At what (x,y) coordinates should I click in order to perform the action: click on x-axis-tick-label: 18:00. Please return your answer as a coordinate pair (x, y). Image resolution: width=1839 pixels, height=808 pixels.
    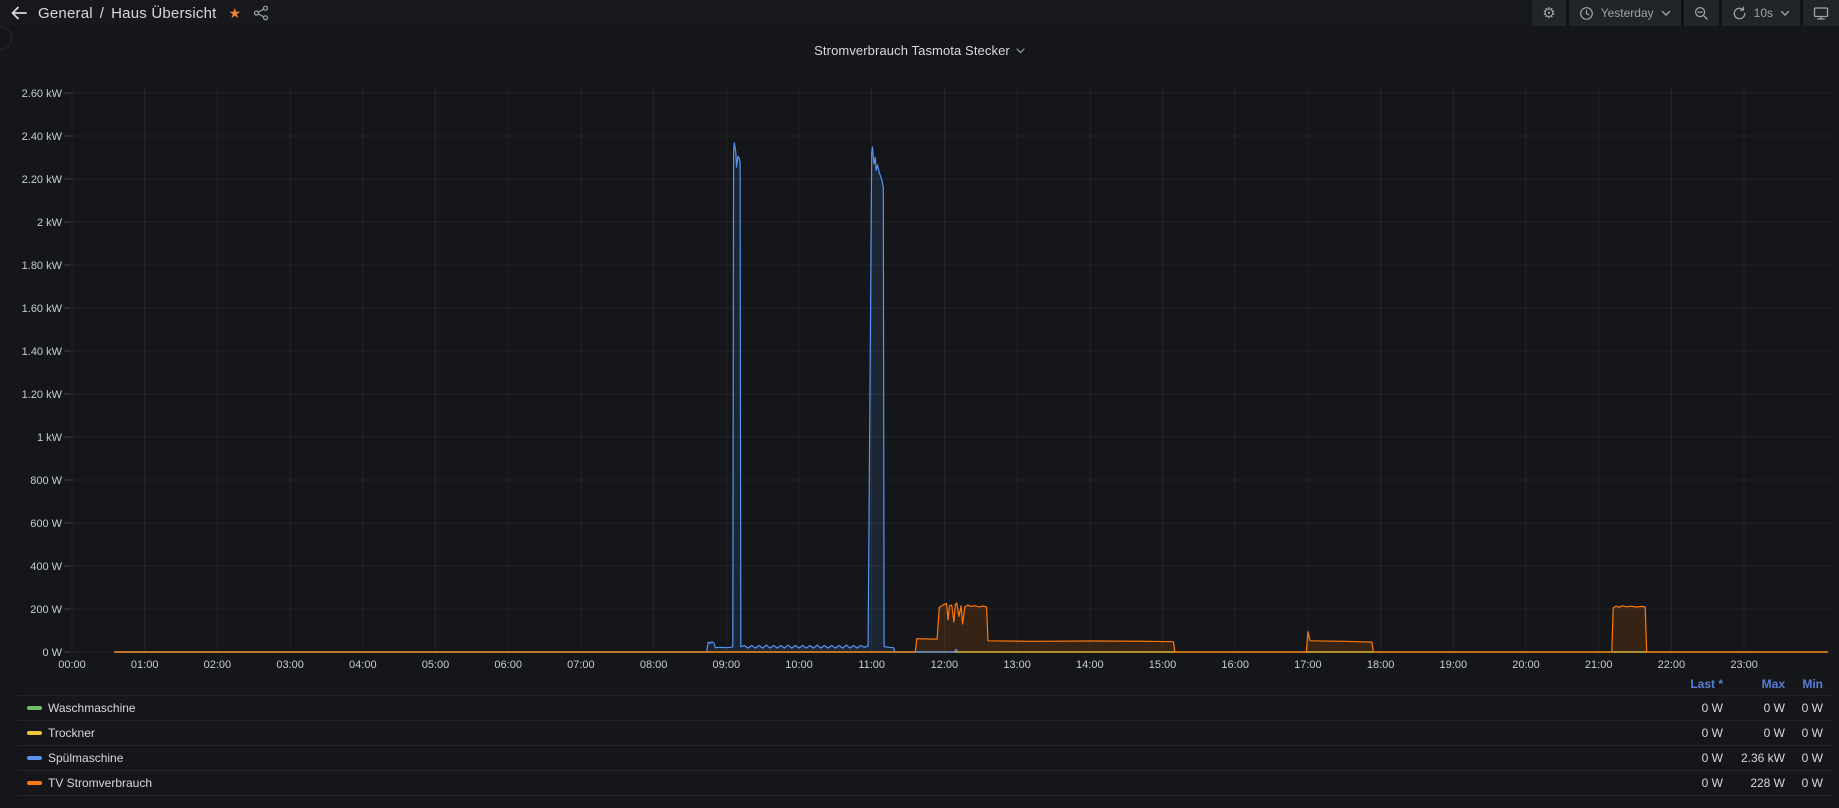
    Looking at the image, I should click on (1381, 665).